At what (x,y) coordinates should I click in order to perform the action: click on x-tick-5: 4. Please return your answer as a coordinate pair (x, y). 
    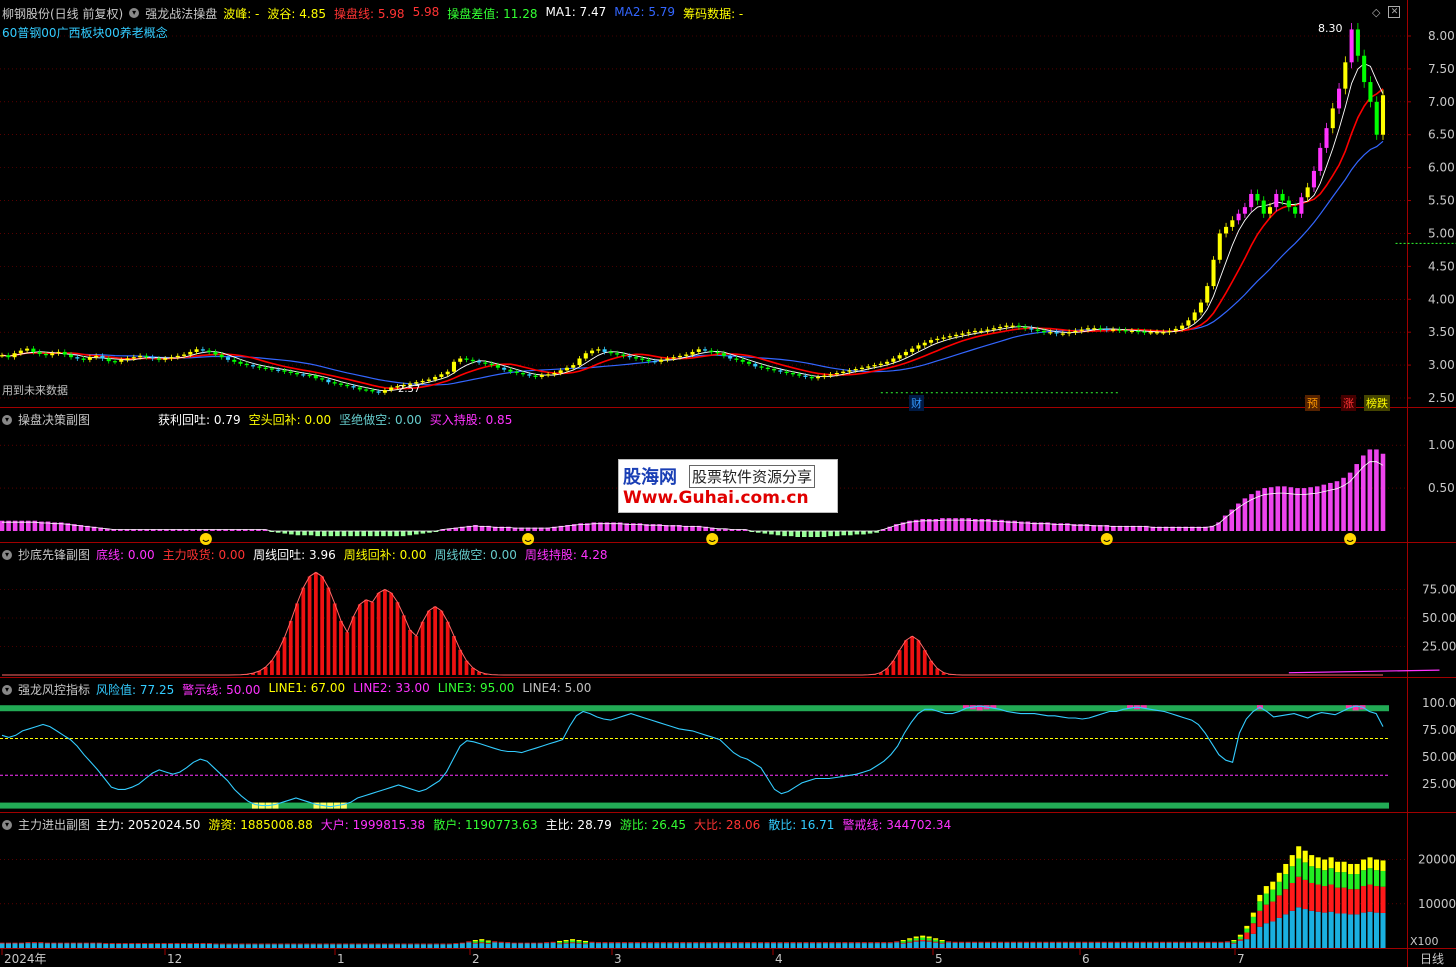
    Looking at the image, I should click on (779, 959).